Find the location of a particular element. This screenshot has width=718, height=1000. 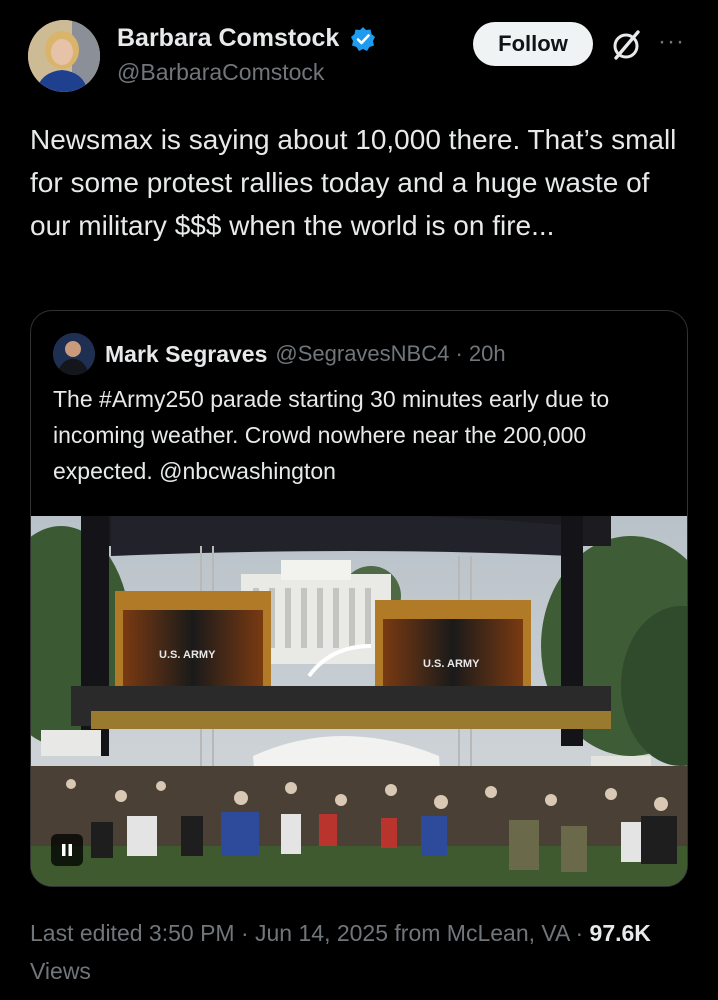

verified-badge-icon is located at coordinates (363, 39).